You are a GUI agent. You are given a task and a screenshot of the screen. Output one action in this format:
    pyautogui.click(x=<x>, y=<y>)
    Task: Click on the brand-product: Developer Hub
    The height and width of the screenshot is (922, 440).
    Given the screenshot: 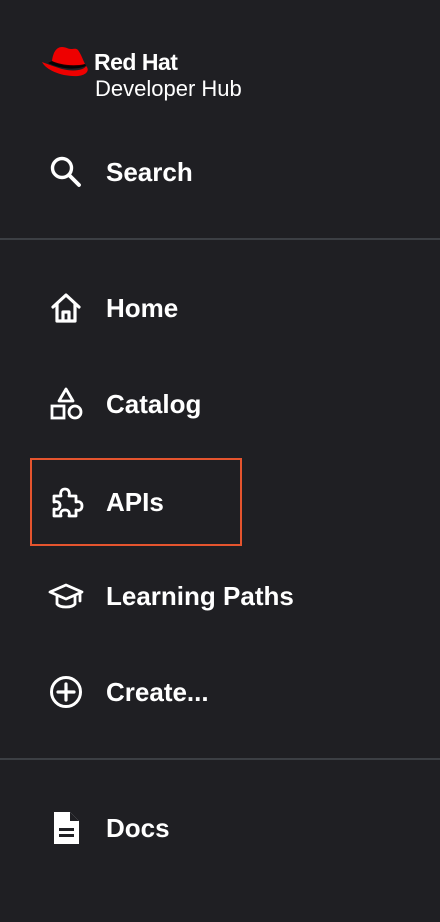 What is the action you would take?
    pyautogui.click(x=168, y=88)
    